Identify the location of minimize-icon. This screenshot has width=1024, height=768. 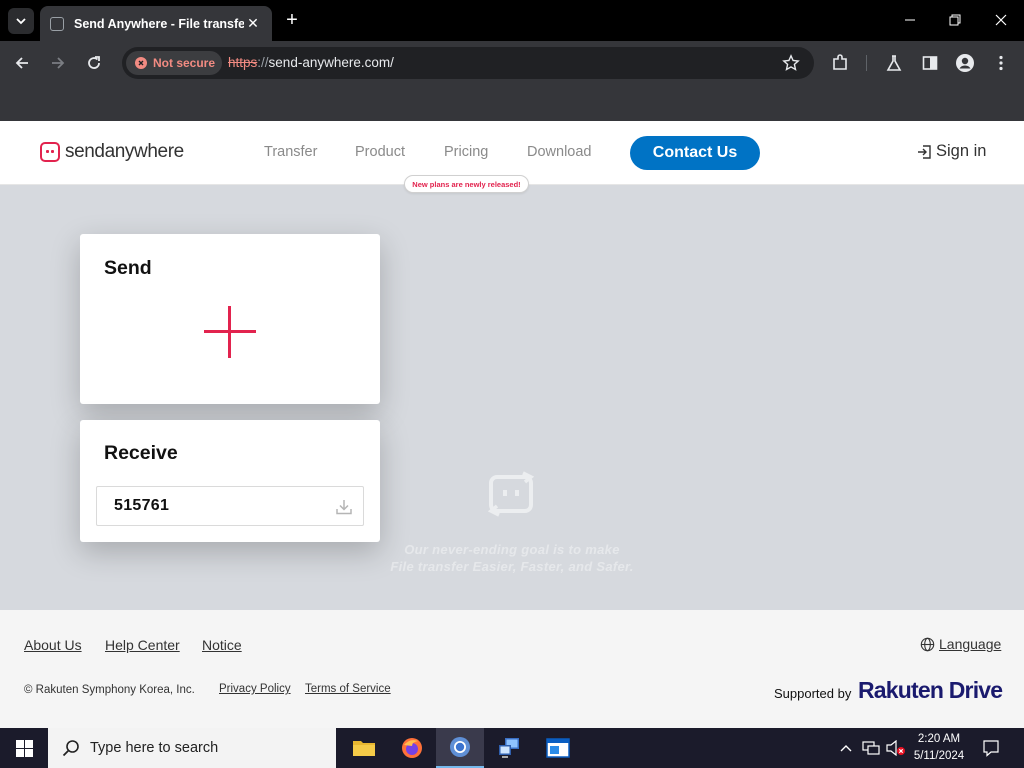
(910, 20).